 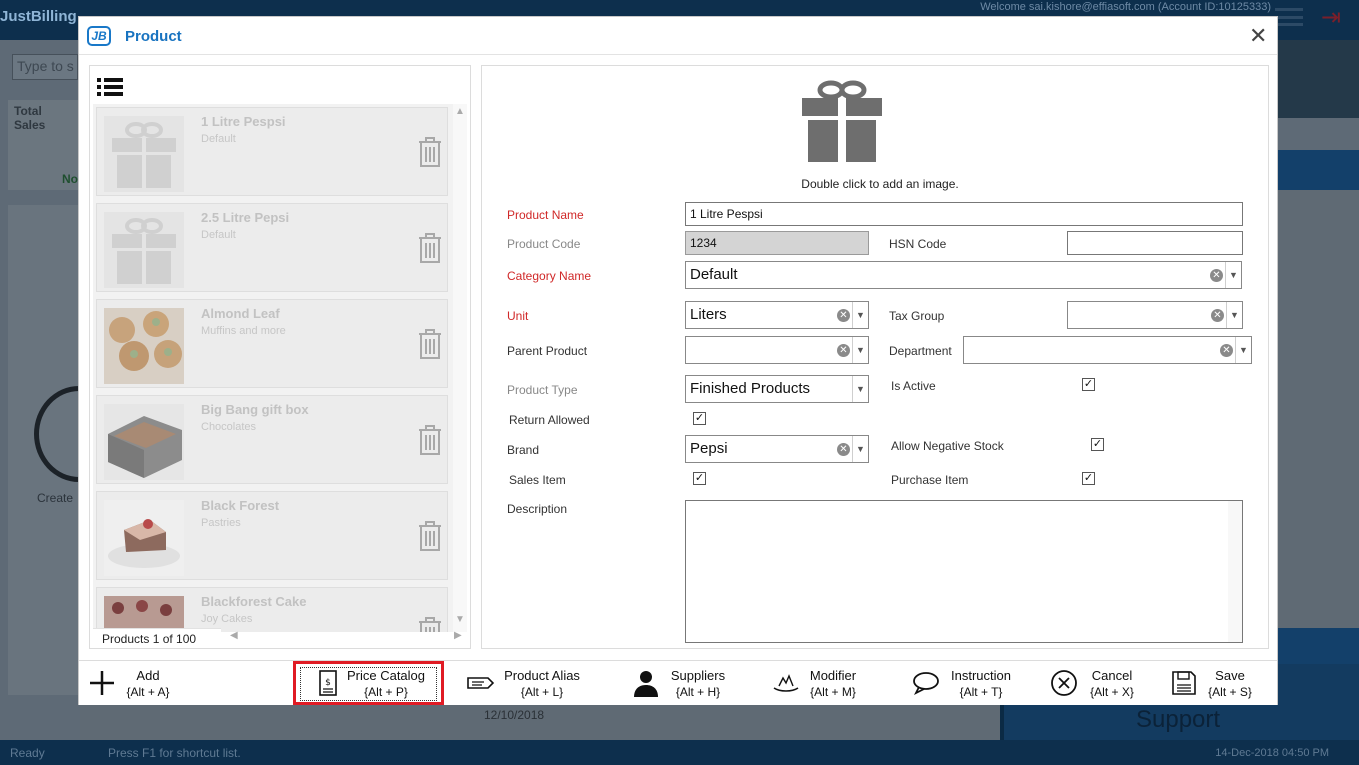 I want to click on product-type-label: Product Type, so click(x=542, y=390).